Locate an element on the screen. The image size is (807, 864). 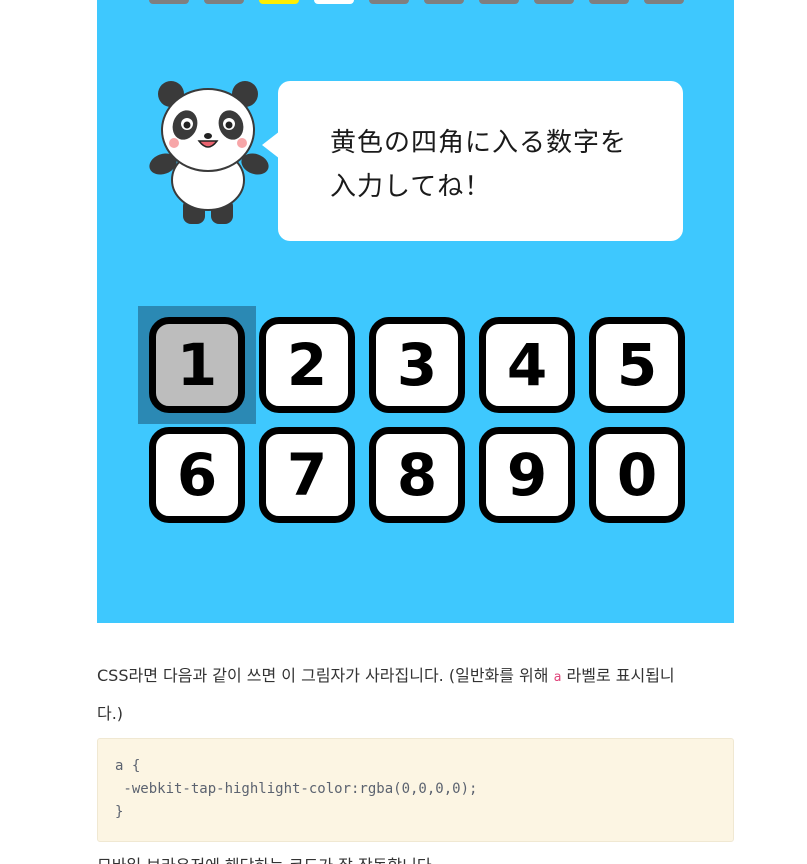
progress-slot-filled is located at coordinates (334, 2).